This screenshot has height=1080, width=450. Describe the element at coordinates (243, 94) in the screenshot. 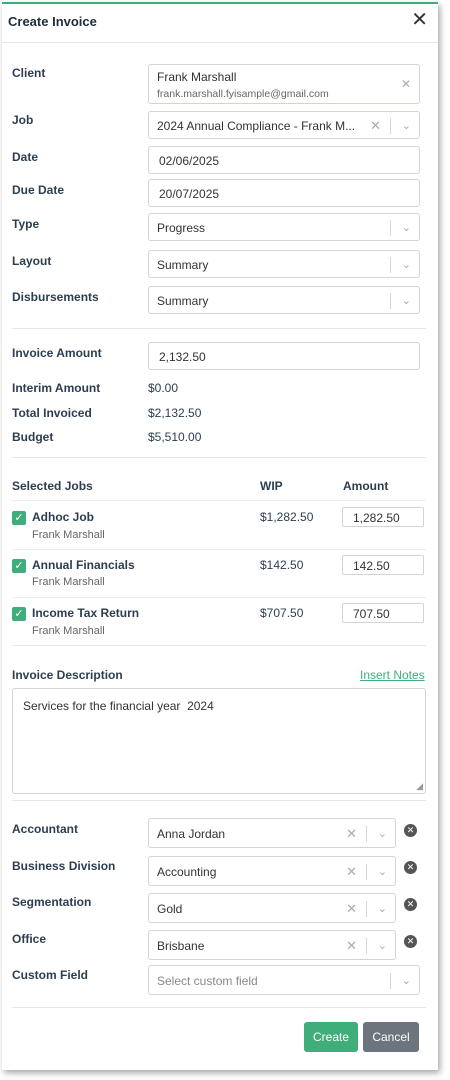

I see `client-email: frank.marshall.fyisample@gmail.com` at that location.